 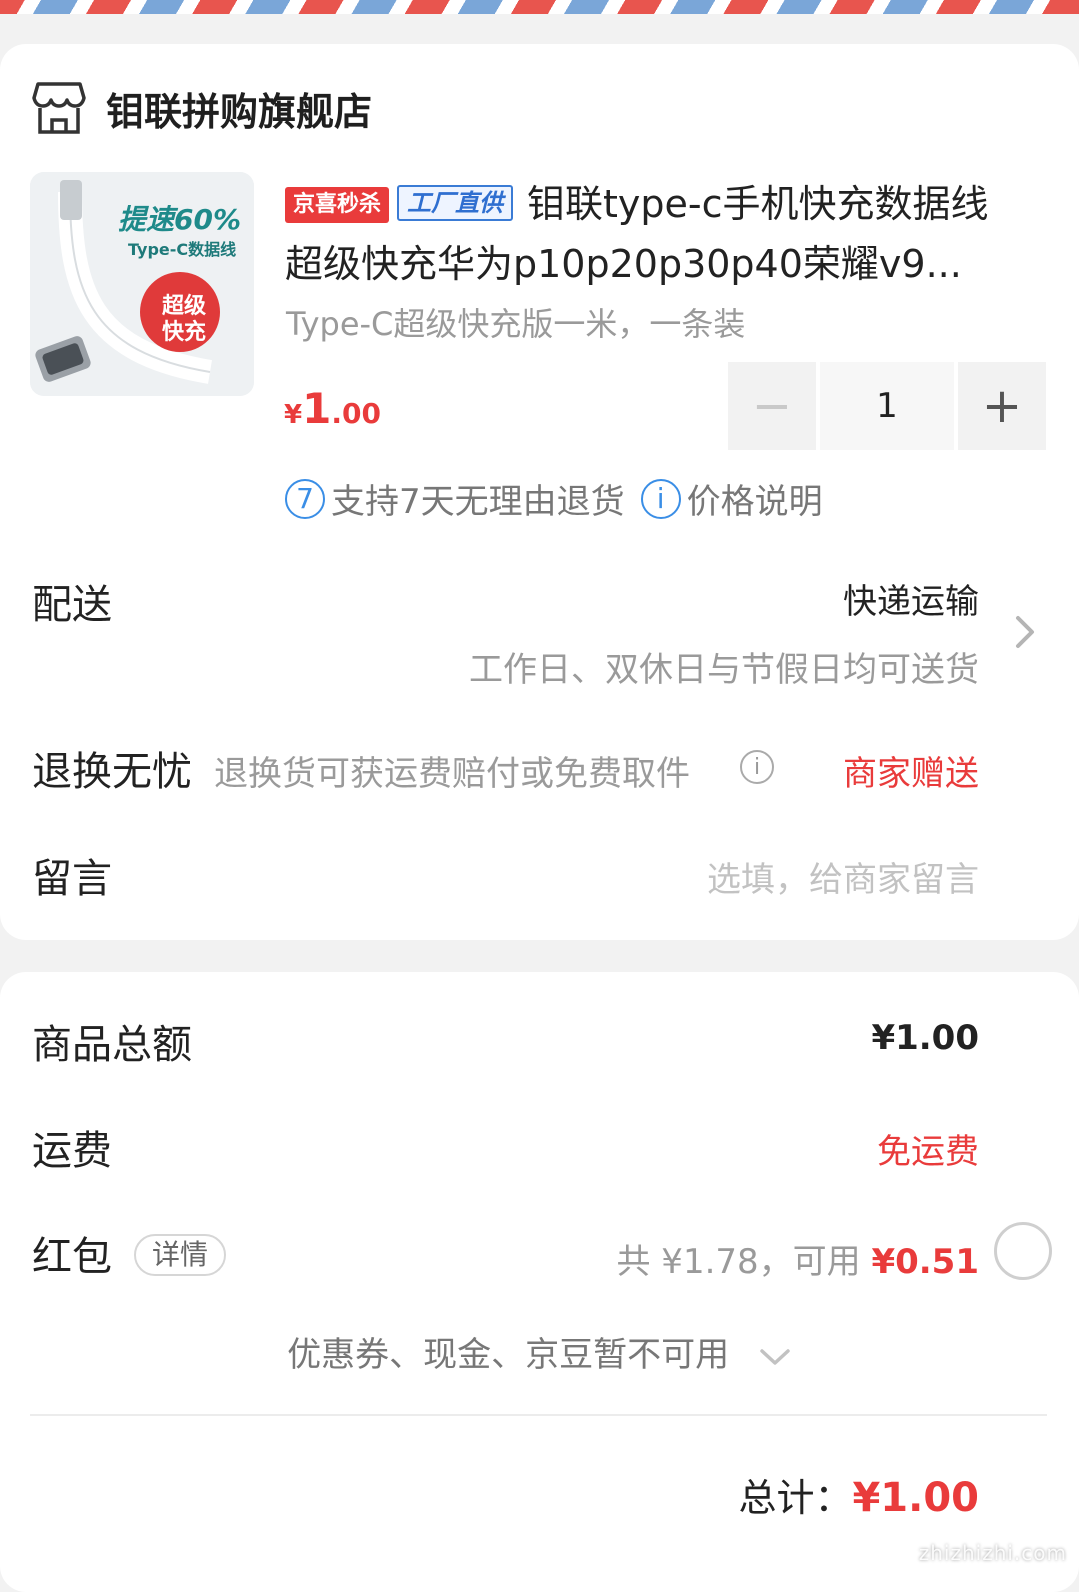 I want to click on thumb-stamp-line2: 快充, so click(x=184, y=332).